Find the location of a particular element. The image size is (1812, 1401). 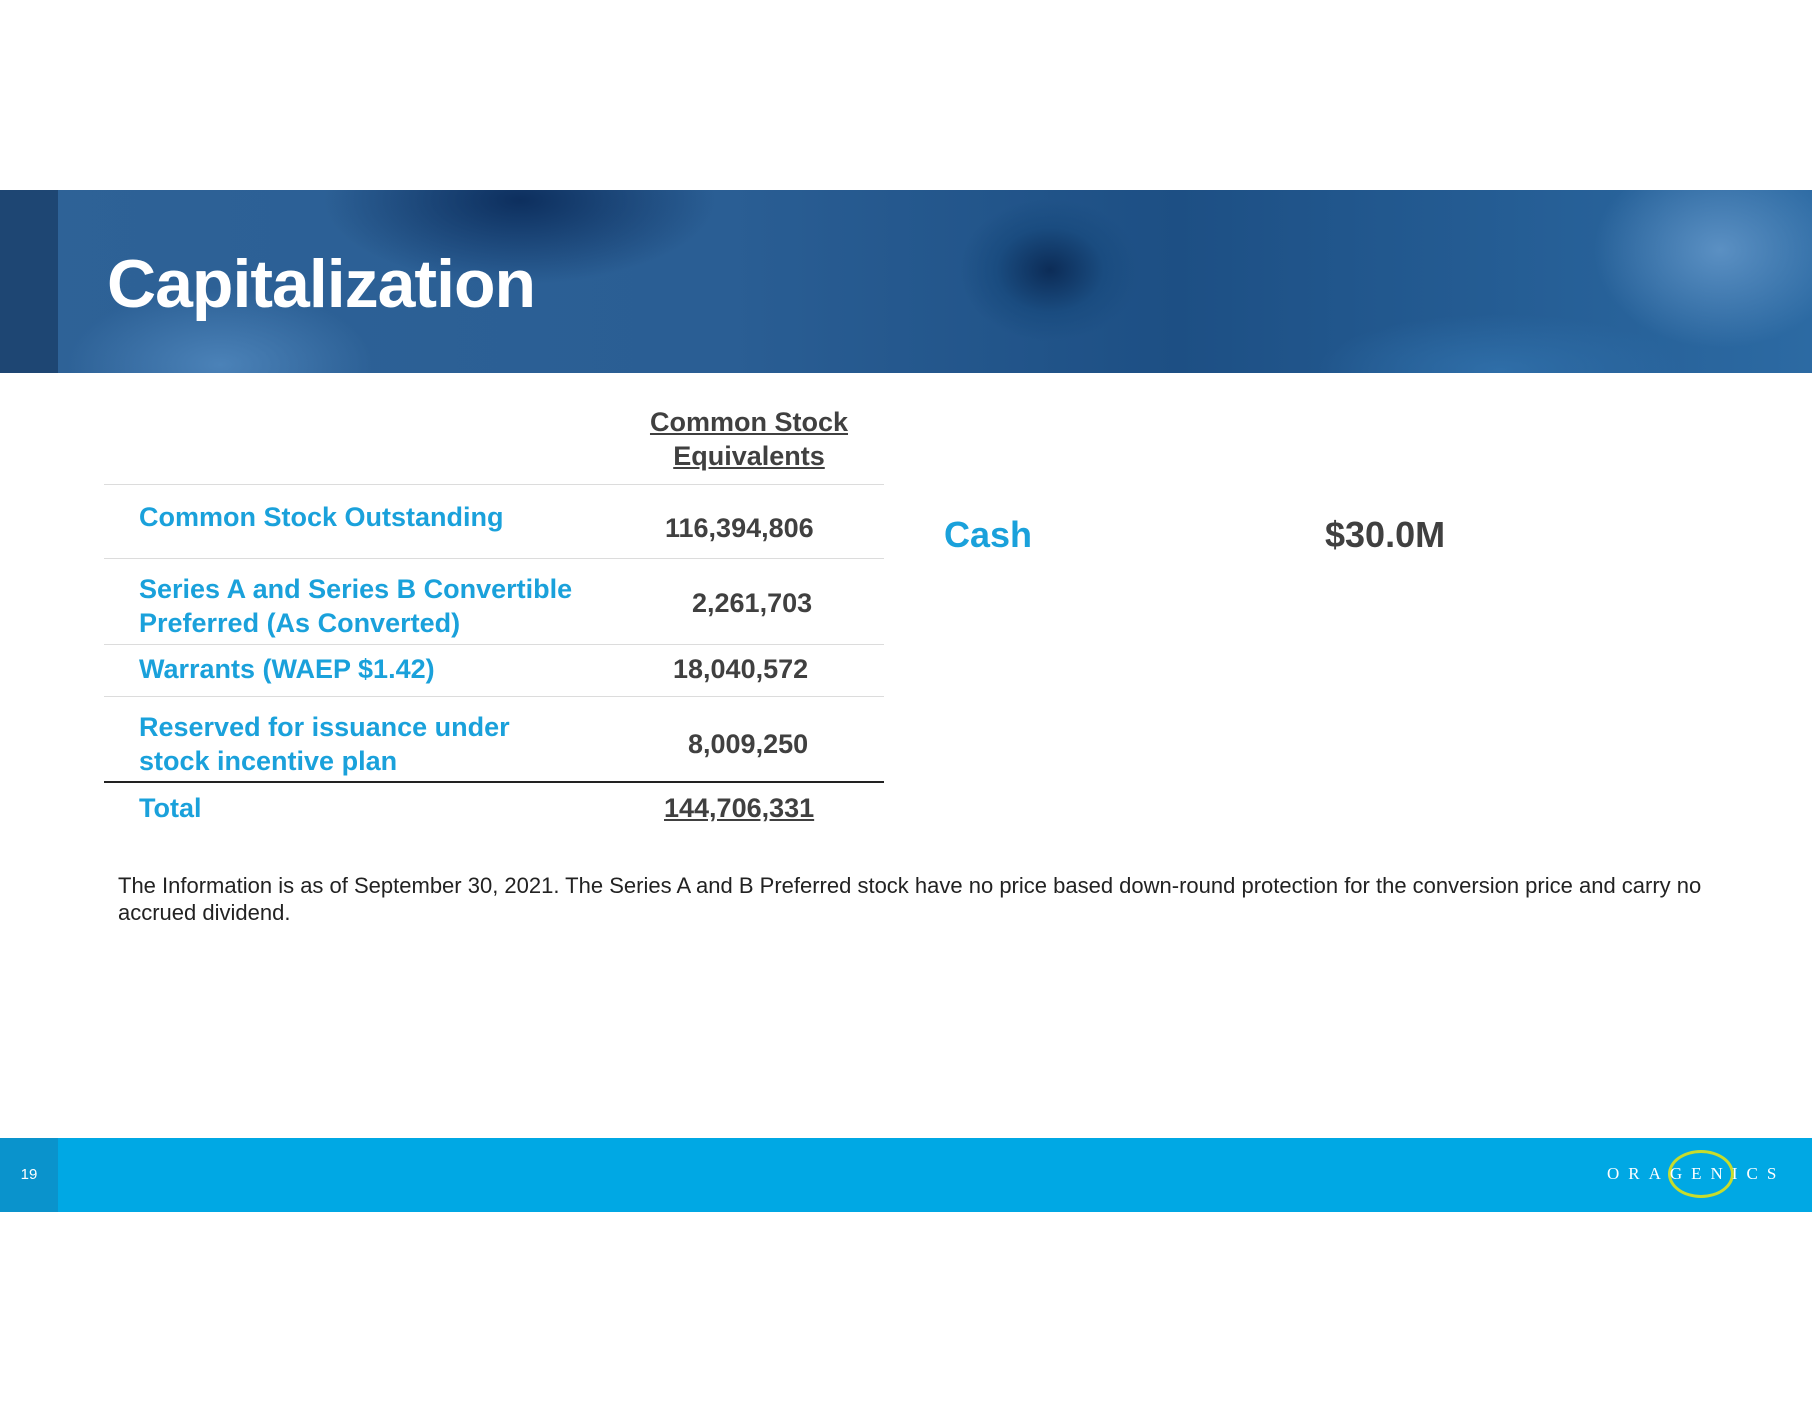

row-label: Warrants (WAEP $1.42) is located at coordinates (287, 669).